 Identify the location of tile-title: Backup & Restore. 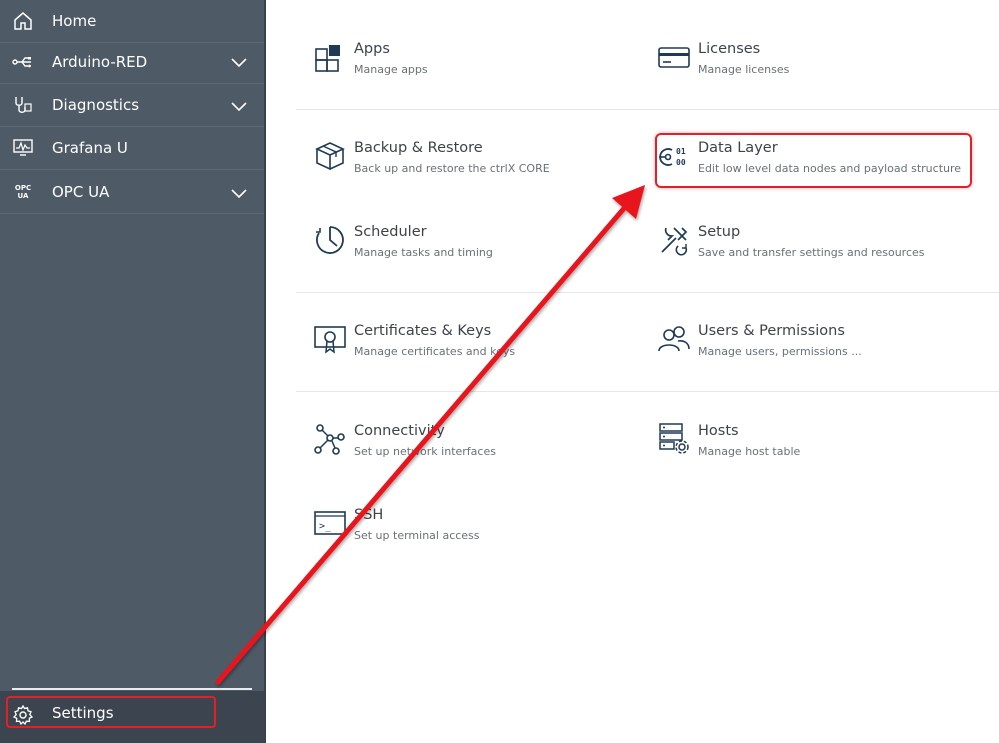
(418, 148).